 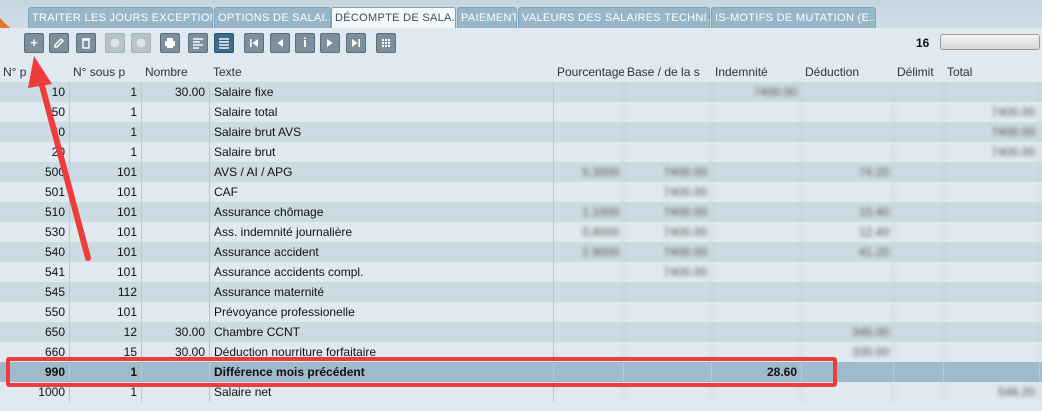 What do you see at coordinates (382, 372) in the screenshot?
I see `cell-texte: Différence mois précédent` at bounding box center [382, 372].